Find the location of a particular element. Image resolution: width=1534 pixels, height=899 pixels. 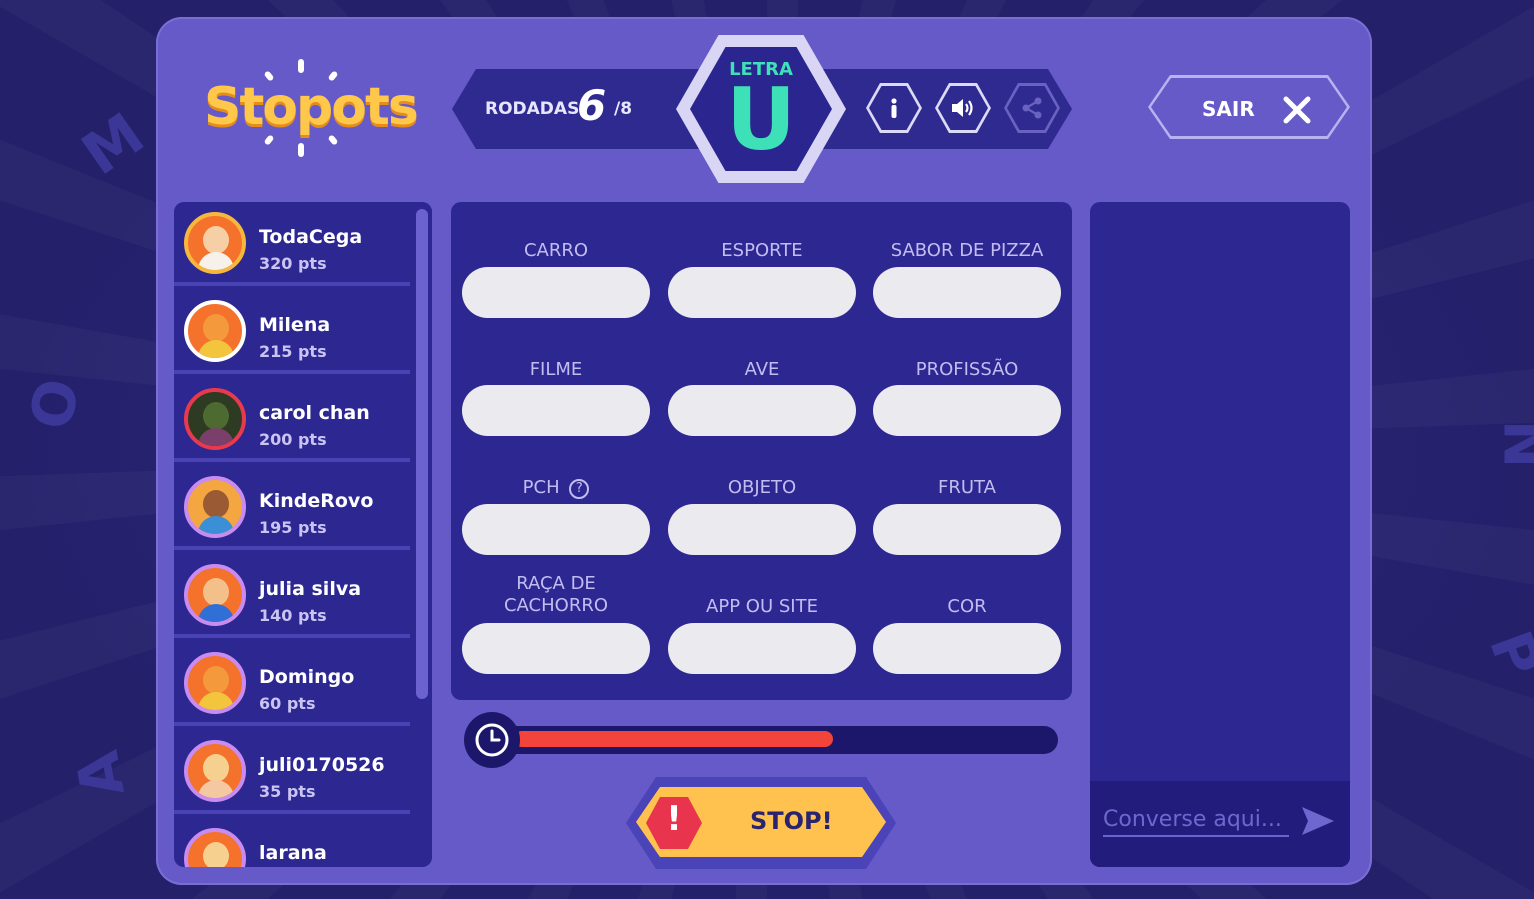

chat-input is located at coordinates (1196, 820).